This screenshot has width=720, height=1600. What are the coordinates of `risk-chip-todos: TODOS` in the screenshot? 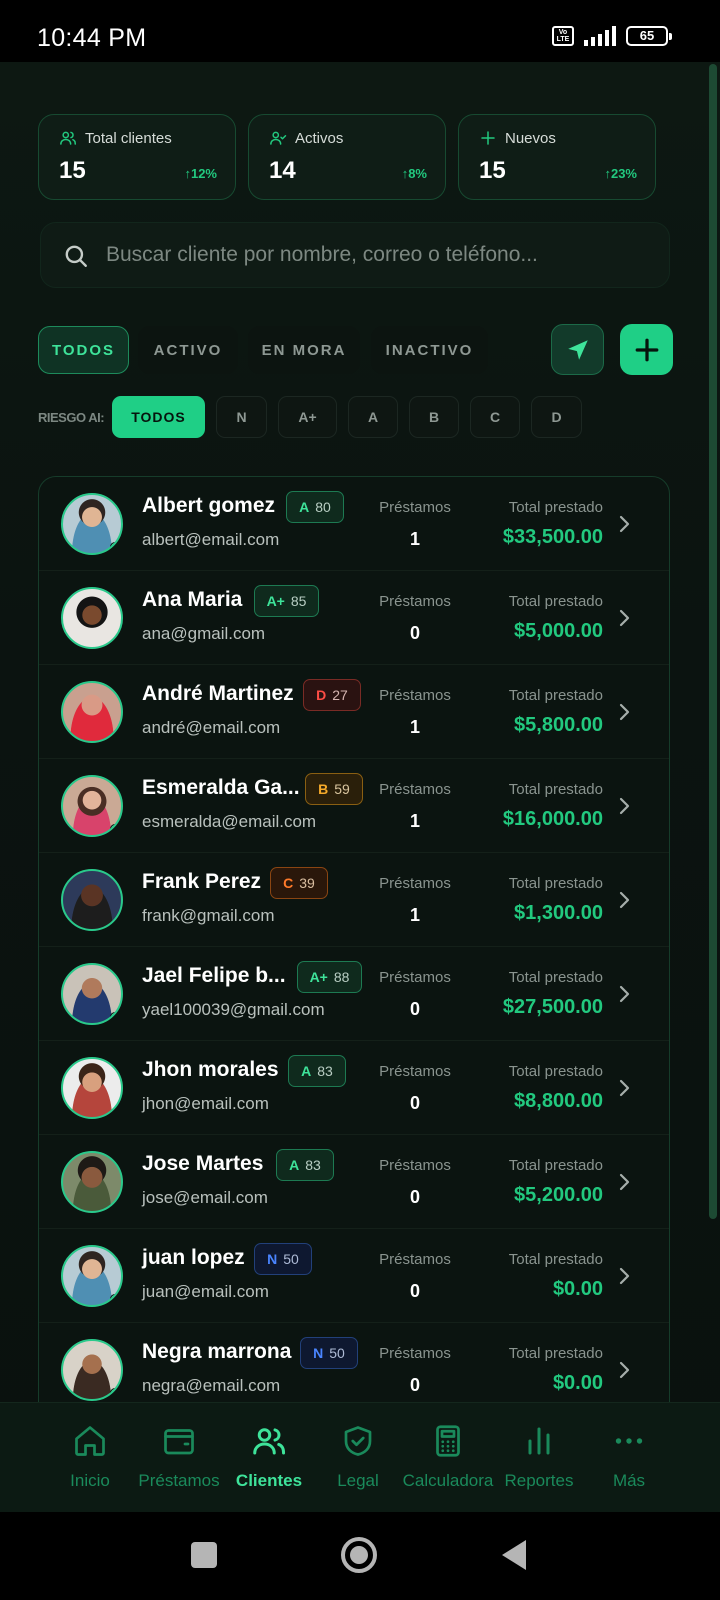 It's located at (158, 417).